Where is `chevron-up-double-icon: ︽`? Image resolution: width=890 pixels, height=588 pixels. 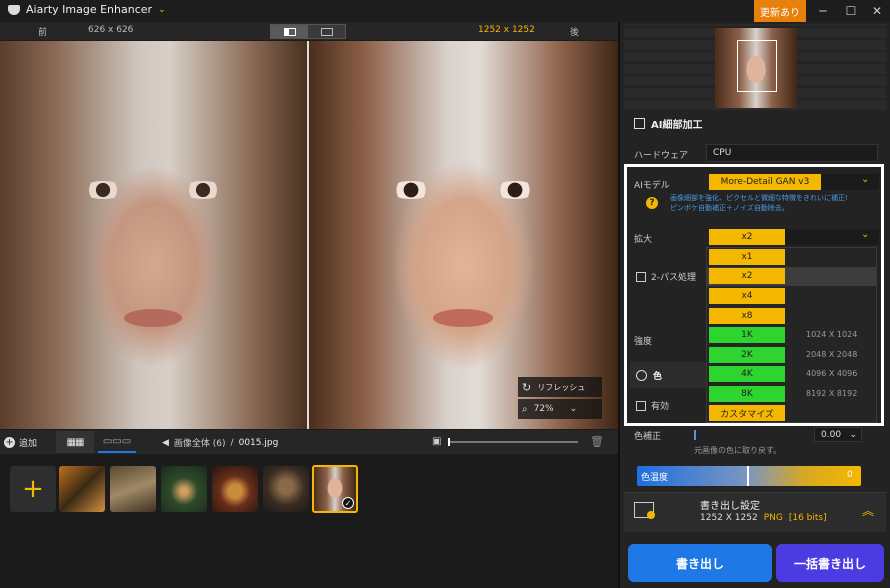 chevron-up-double-icon: ︽ is located at coordinates (868, 510).